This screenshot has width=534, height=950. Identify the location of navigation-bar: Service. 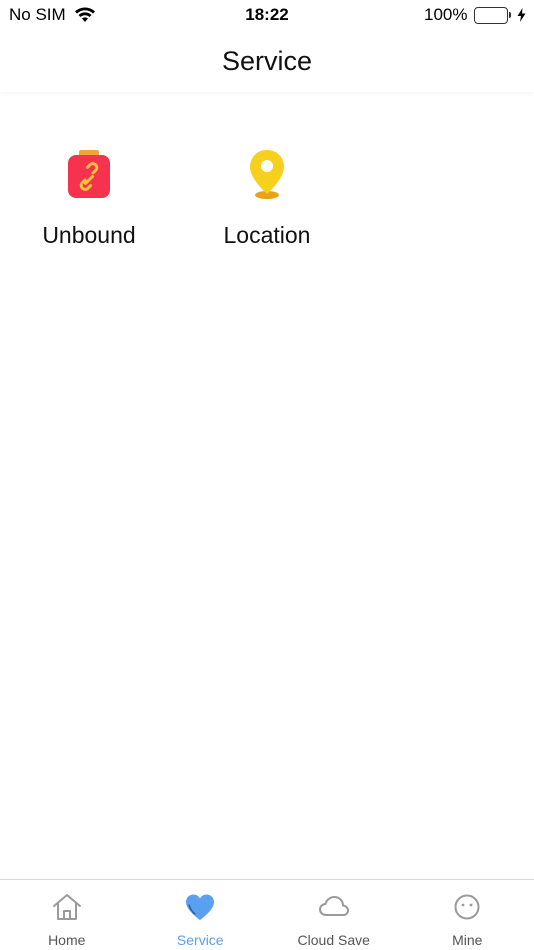
(267, 61).